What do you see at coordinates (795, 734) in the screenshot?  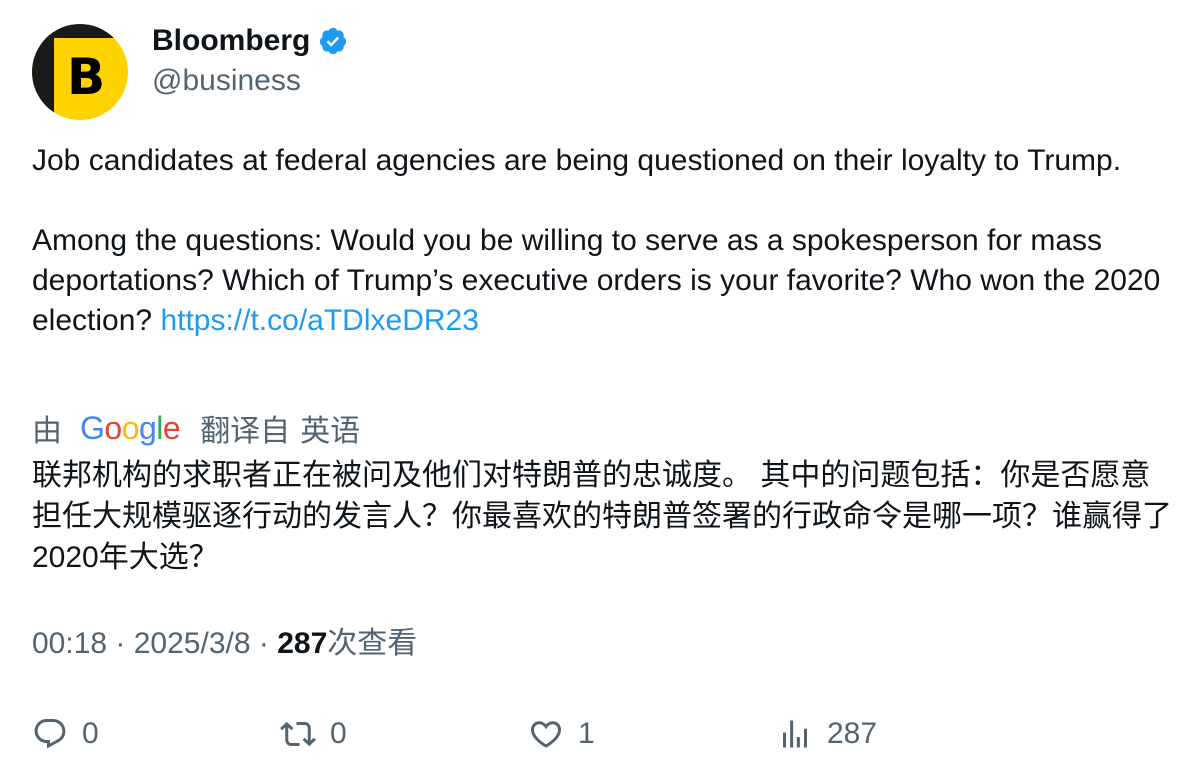 I see `analytics-icon` at bounding box center [795, 734].